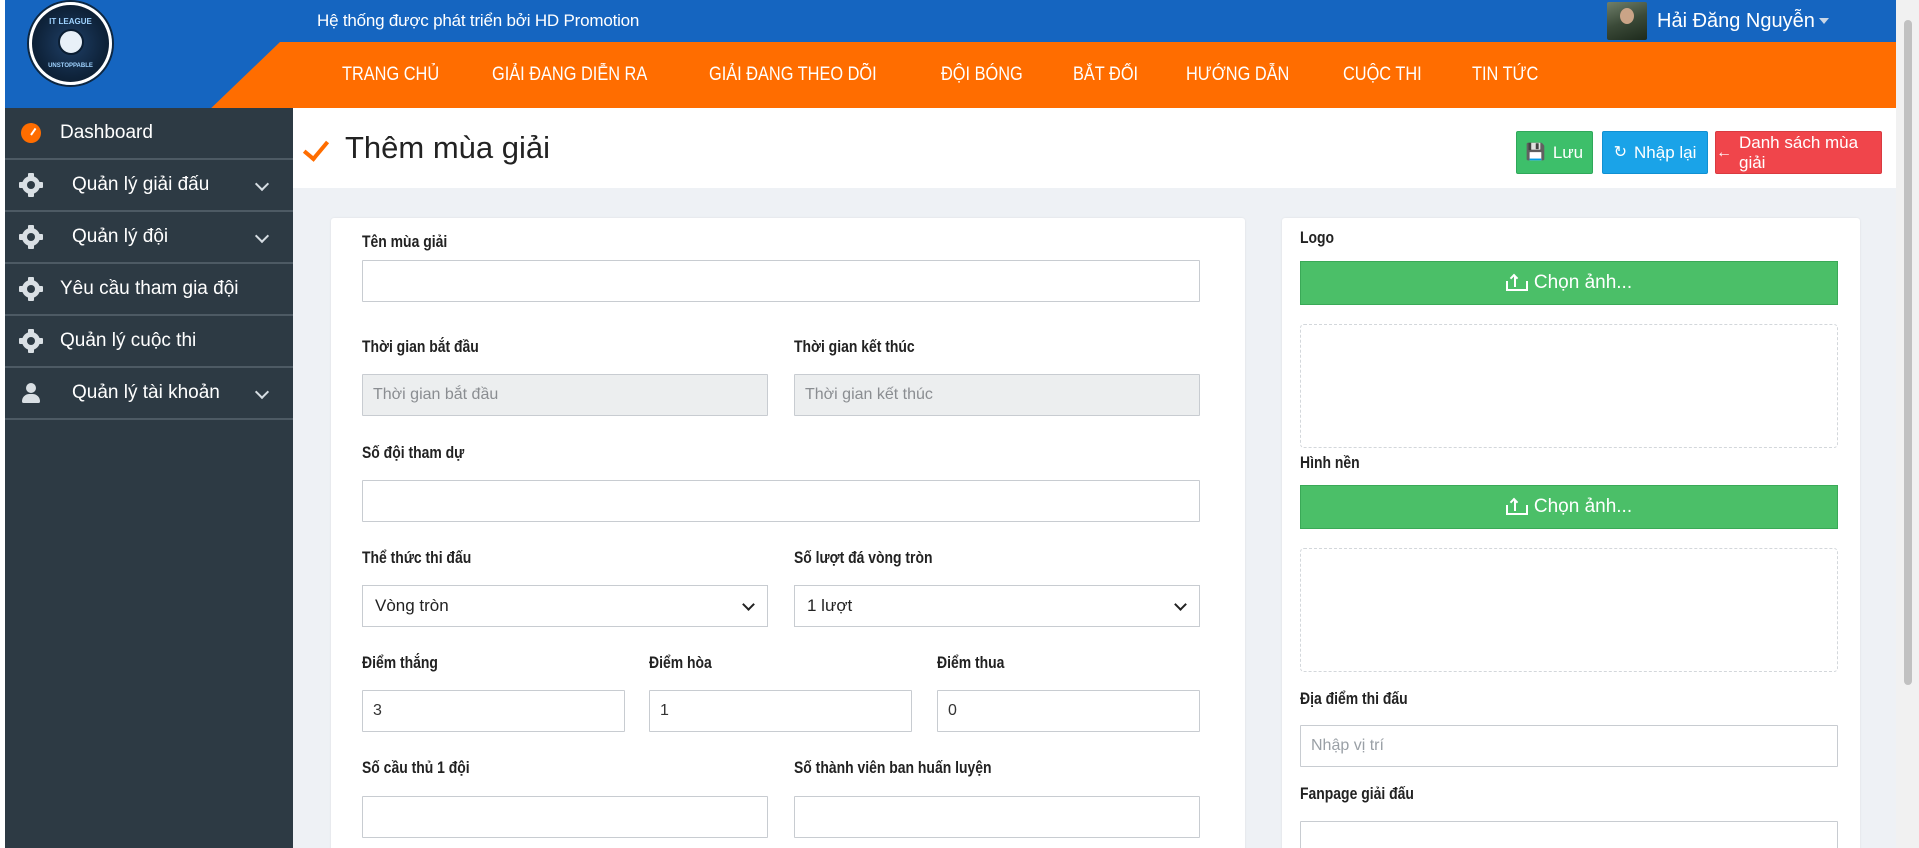 This screenshot has width=1919, height=848. Describe the element at coordinates (1505, 75) in the screenshot. I see `nav-news: TIN TỨC` at that location.